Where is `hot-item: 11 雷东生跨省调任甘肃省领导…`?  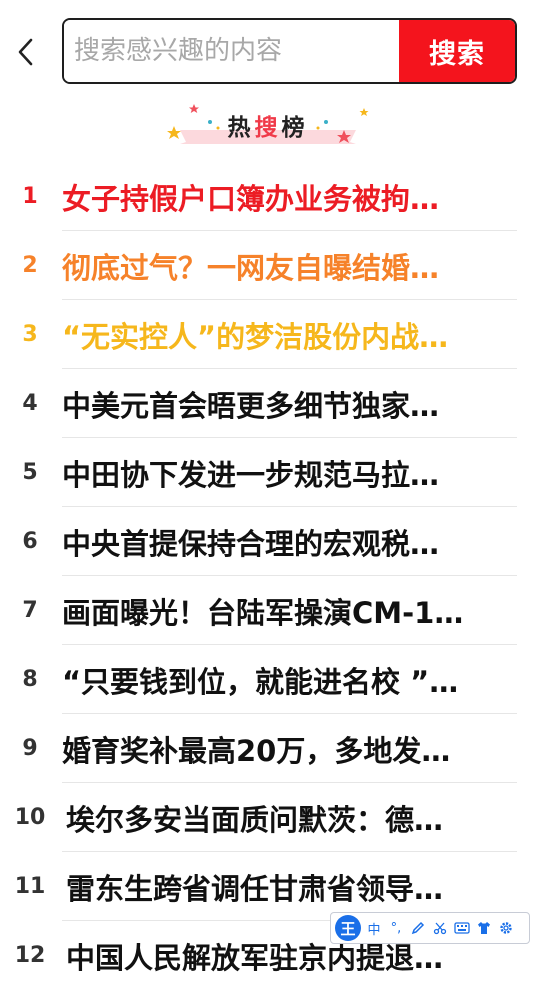
hot-item: 11 雷东生跨省调任甘肃省领导… is located at coordinates (267, 886).